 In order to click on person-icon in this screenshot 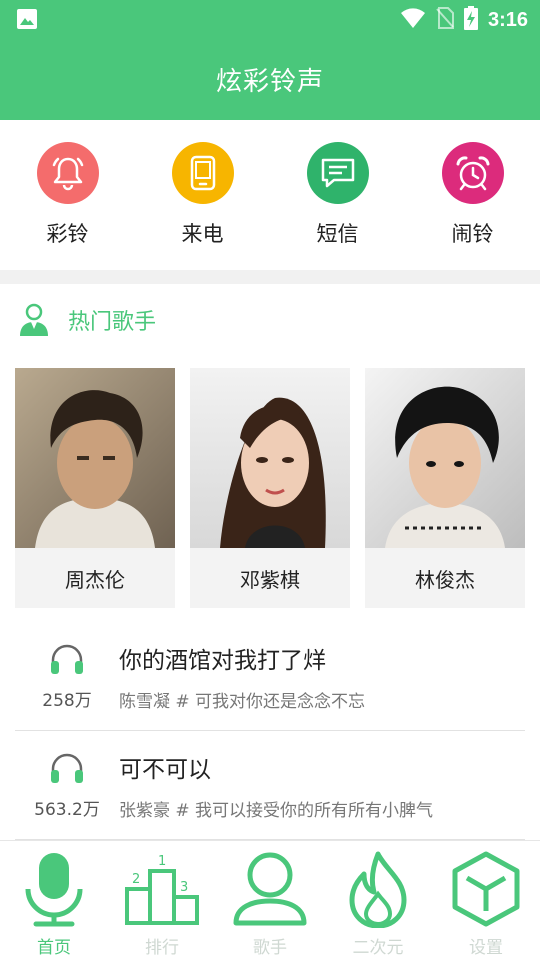, I will do `click(270, 889)`.